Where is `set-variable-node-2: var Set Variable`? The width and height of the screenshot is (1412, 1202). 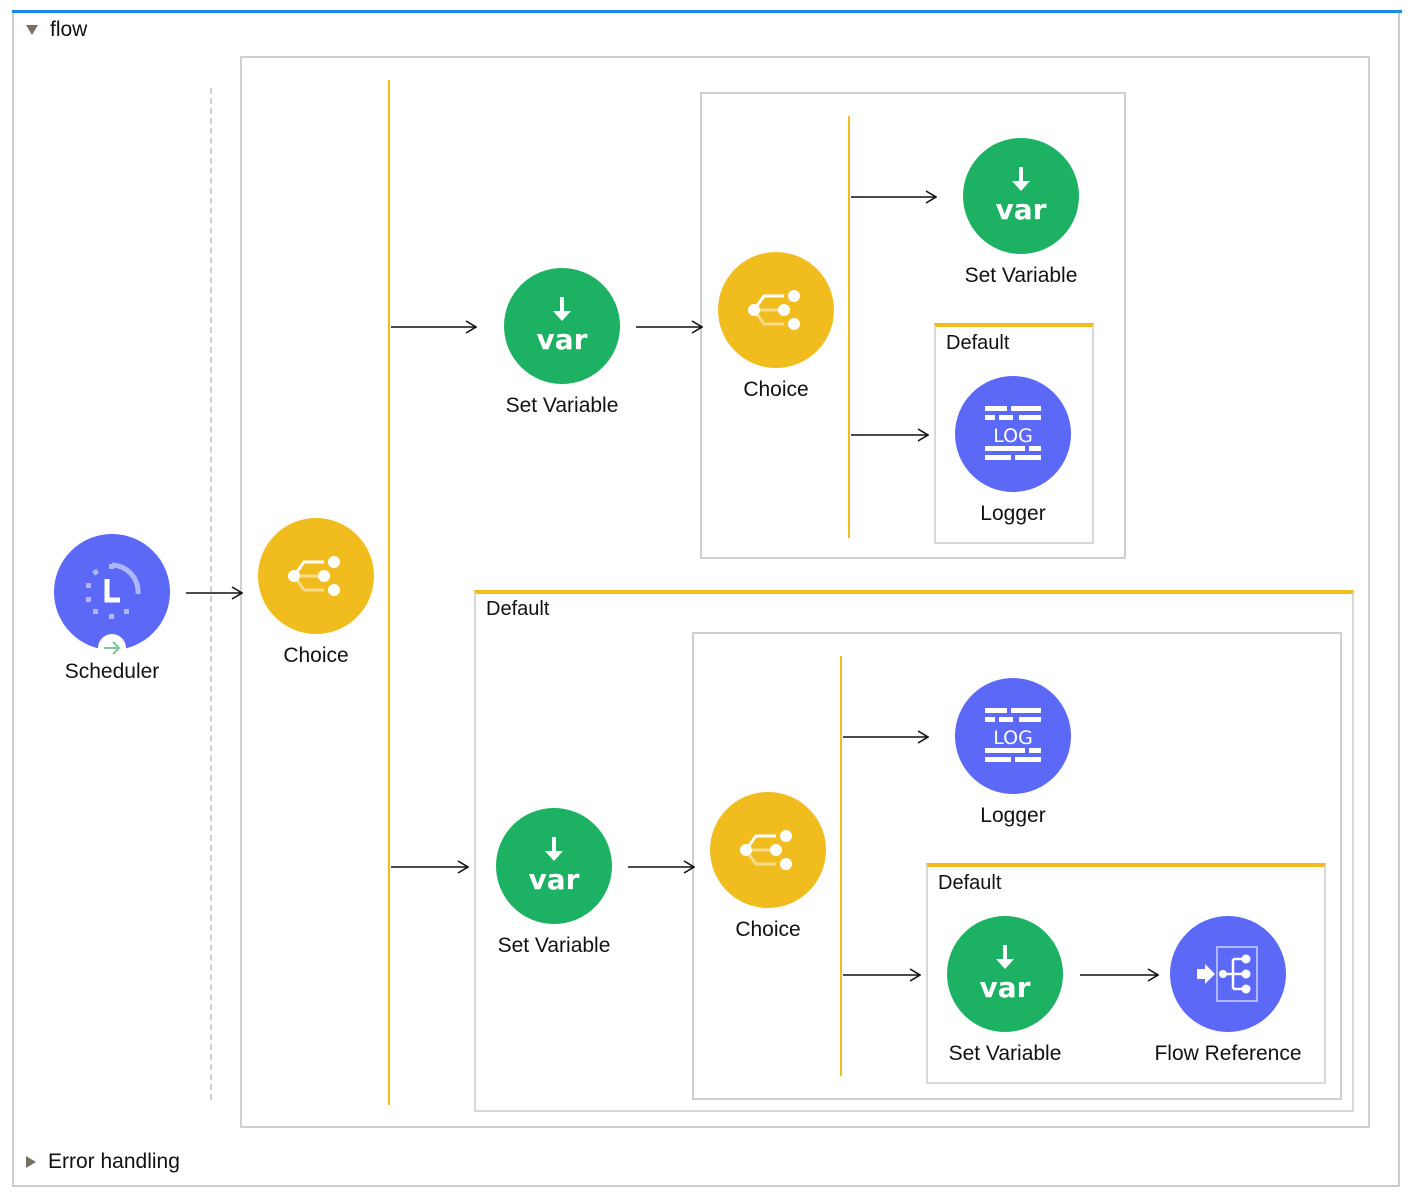 set-variable-node-2: var Set Variable is located at coordinates (554, 882).